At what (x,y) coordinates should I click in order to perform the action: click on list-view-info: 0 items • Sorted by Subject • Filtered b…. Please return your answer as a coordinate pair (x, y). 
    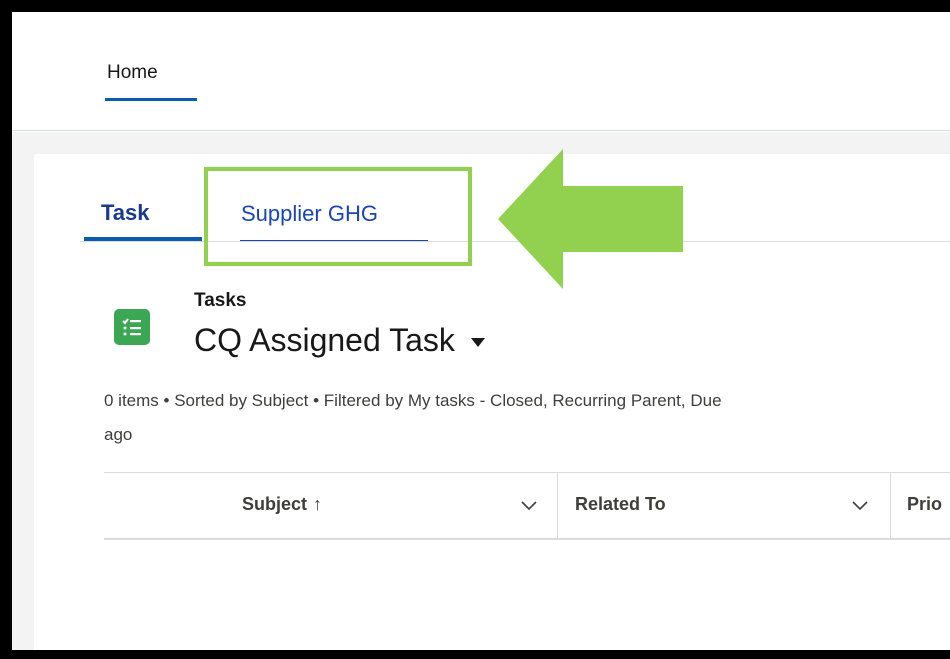
    Looking at the image, I should click on (527, 418).